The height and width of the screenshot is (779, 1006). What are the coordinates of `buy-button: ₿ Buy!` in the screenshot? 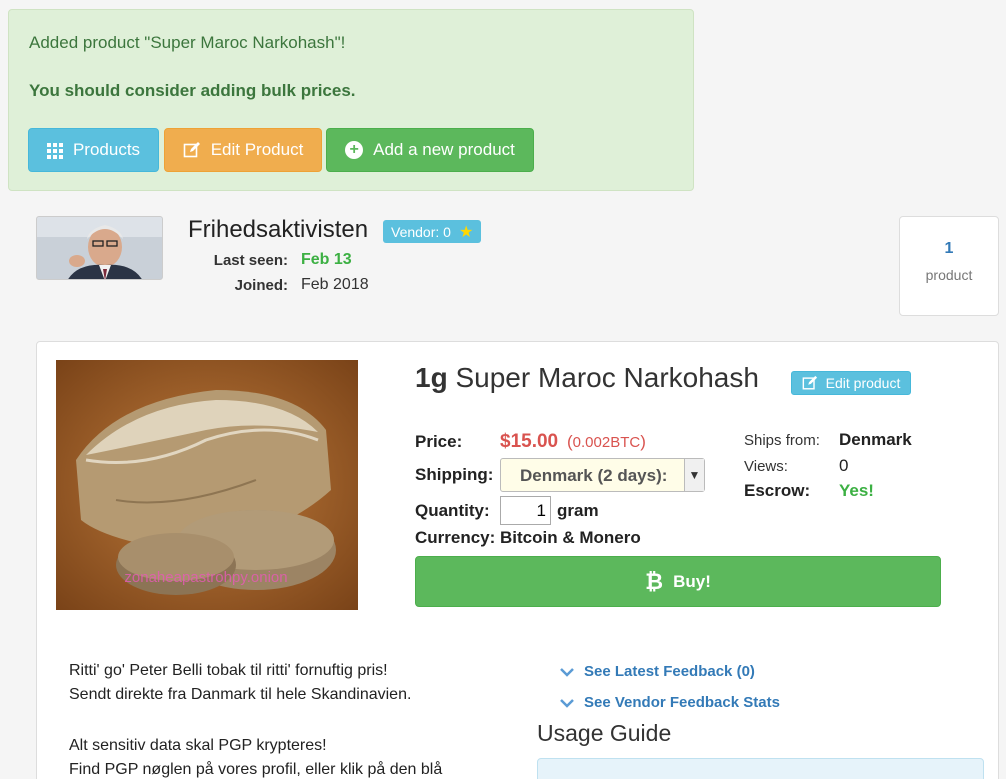 It's located at (678, 581).